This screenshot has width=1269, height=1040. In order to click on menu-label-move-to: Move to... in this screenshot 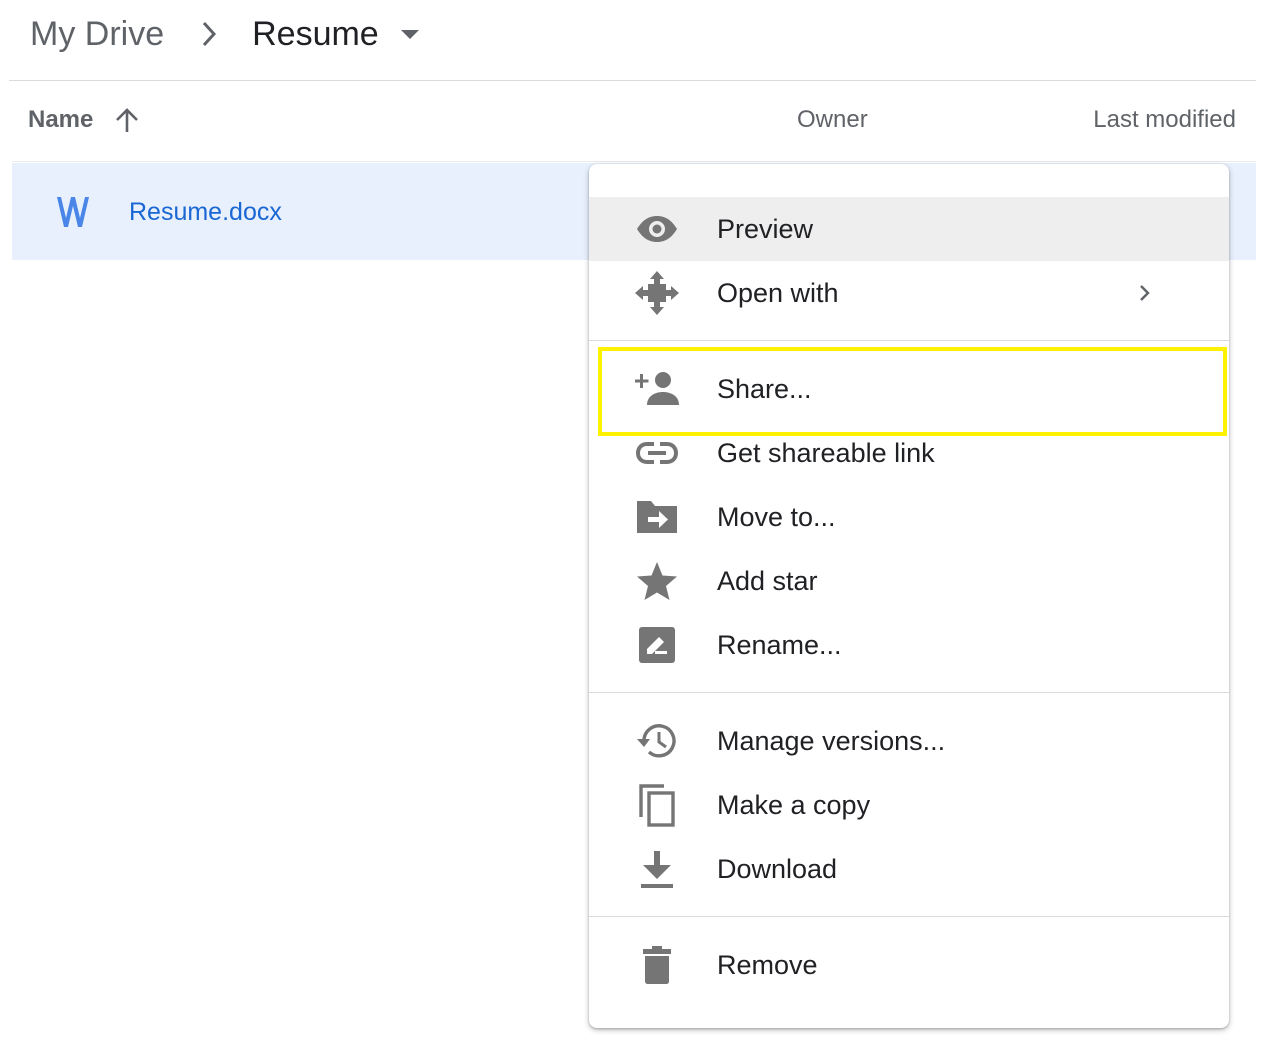, I will do `click(776, 517)`.